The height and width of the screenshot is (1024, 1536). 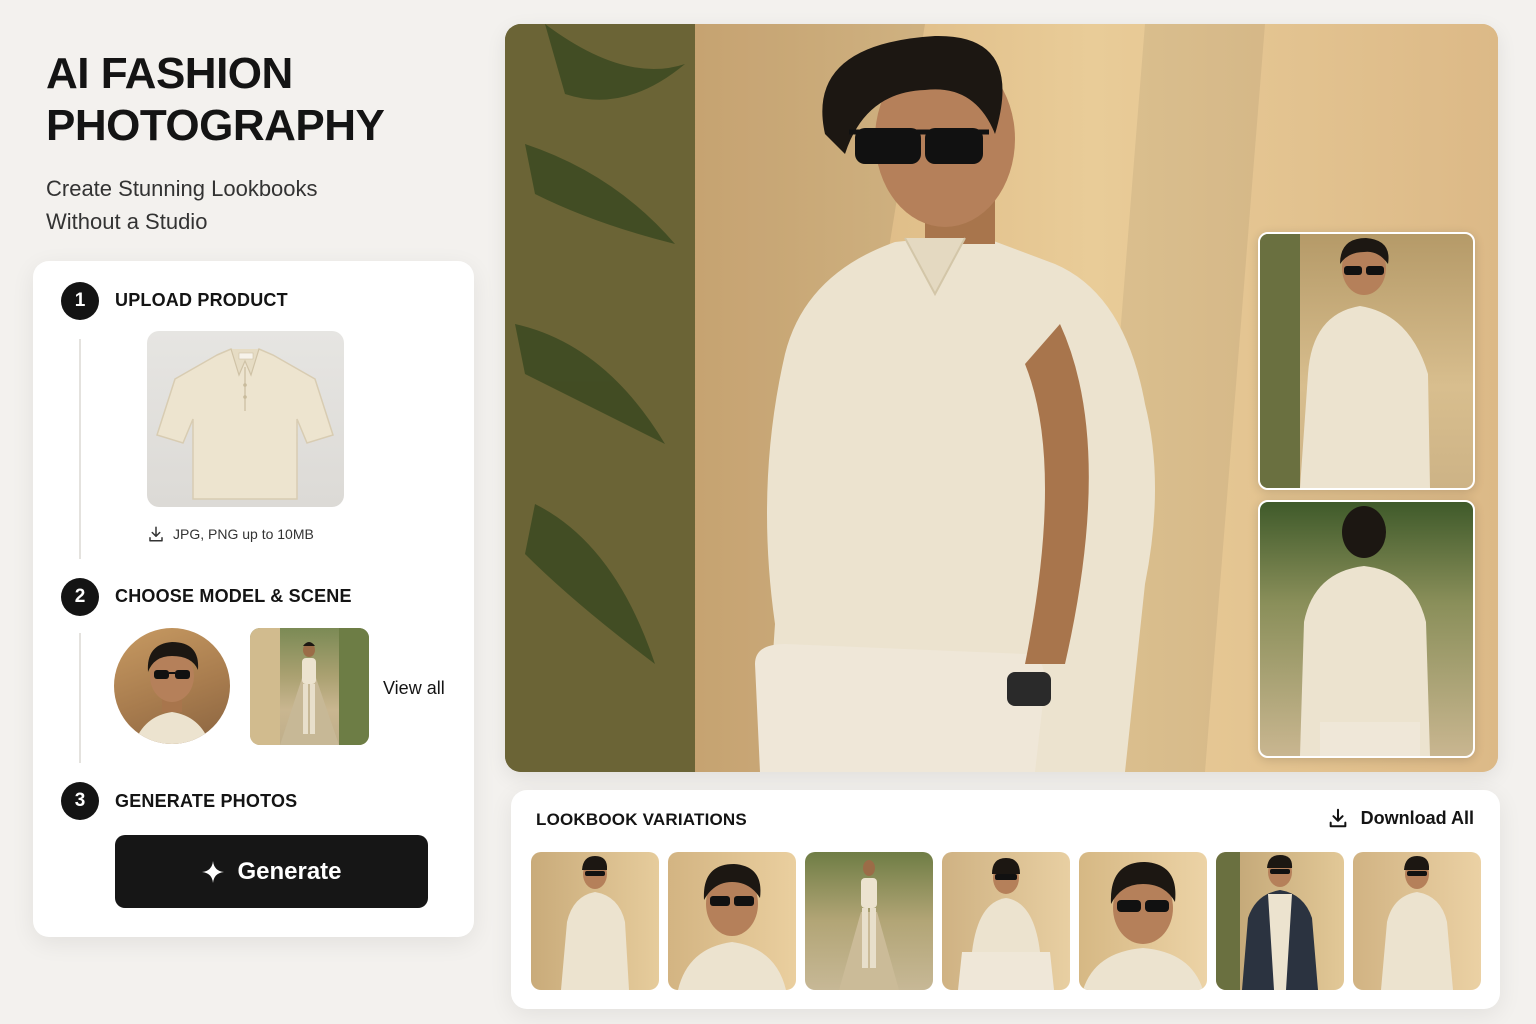 What do you see at coordinates (243, 534) in the screenshot?
I see `upload-hint-text: JPG, PNG up to 10MB` at bounding box center [243, 534].